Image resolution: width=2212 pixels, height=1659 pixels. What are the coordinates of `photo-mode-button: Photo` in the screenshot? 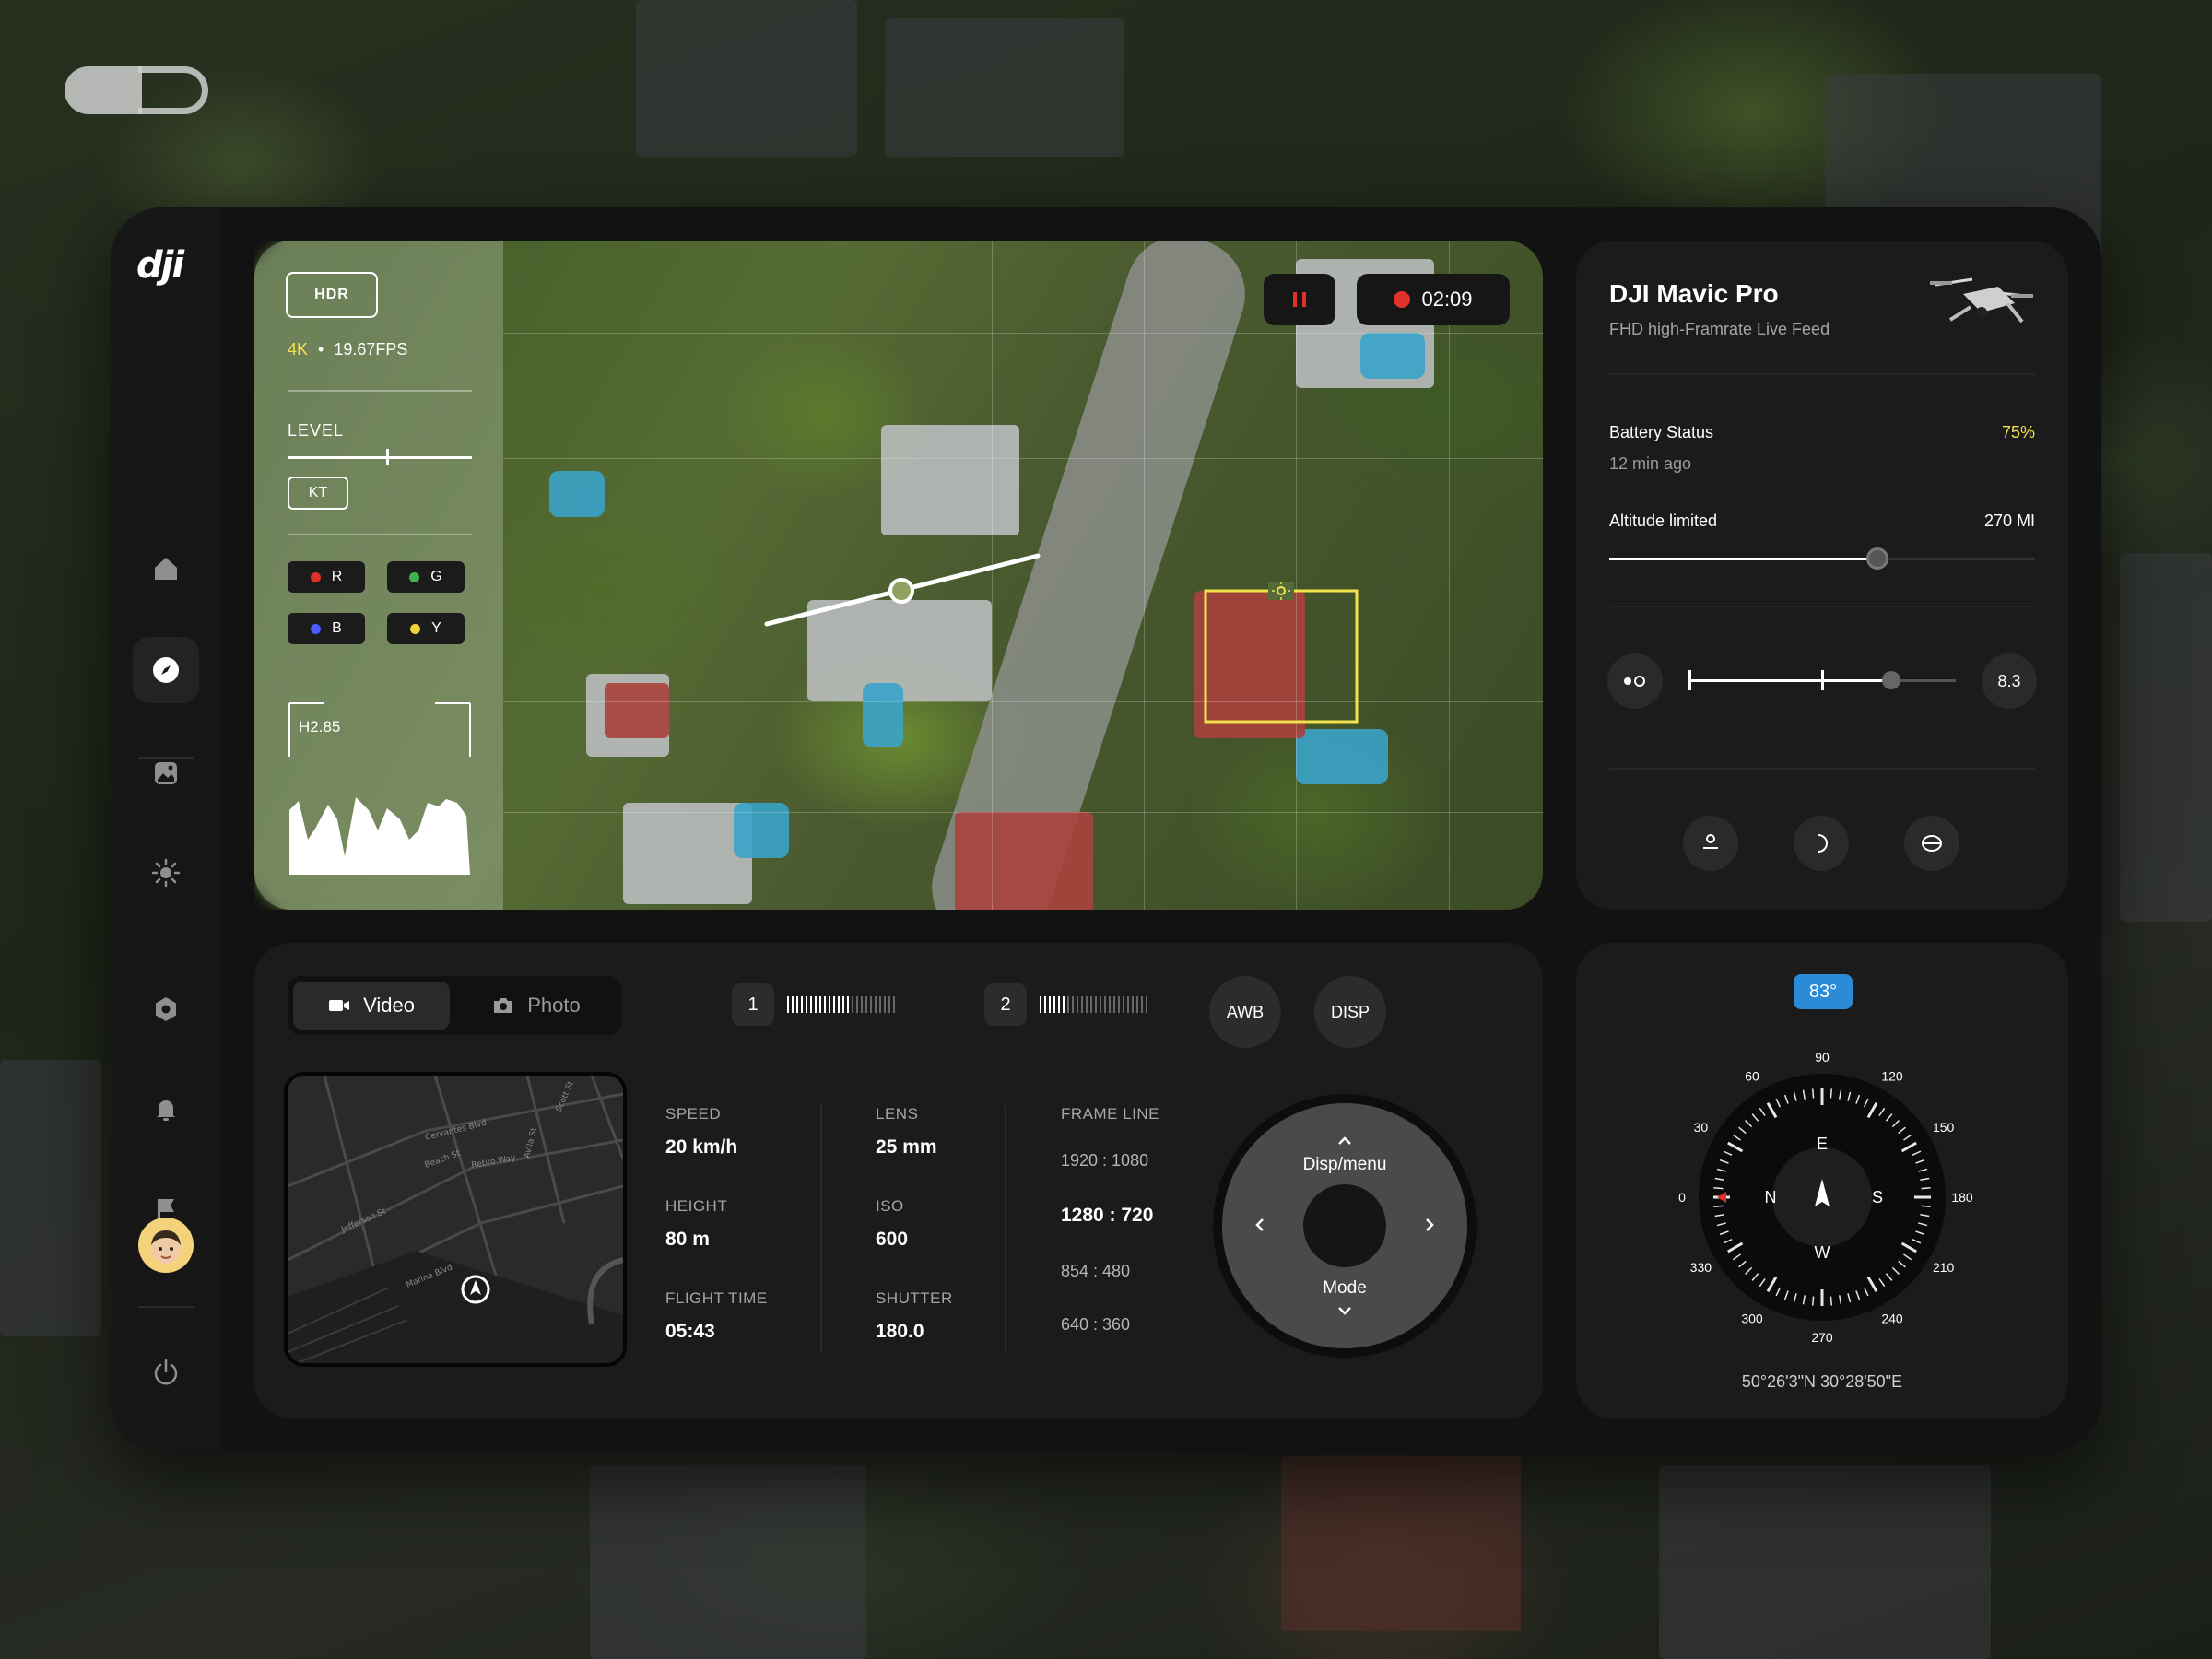 It's located at (536, 1006).